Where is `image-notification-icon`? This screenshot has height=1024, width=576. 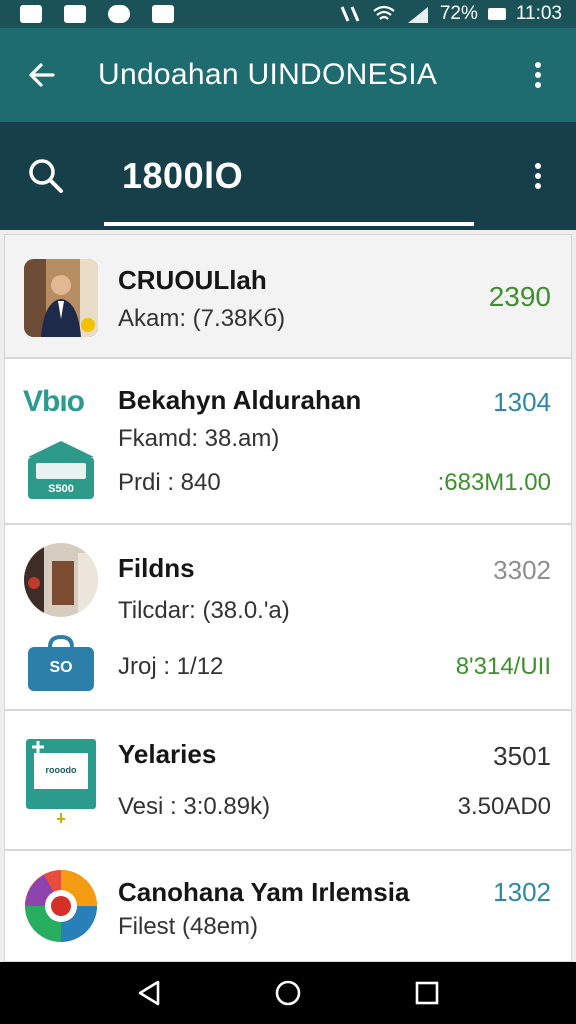 image-notification-icon is located at coordinates (75, 14).